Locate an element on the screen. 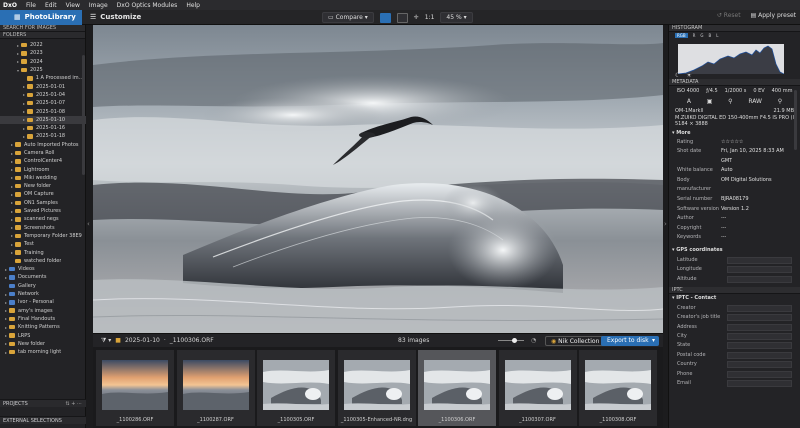 The width and height of the screenshot is (800, 428). fit-icon: ✛ is located at coordinates (416, 17).